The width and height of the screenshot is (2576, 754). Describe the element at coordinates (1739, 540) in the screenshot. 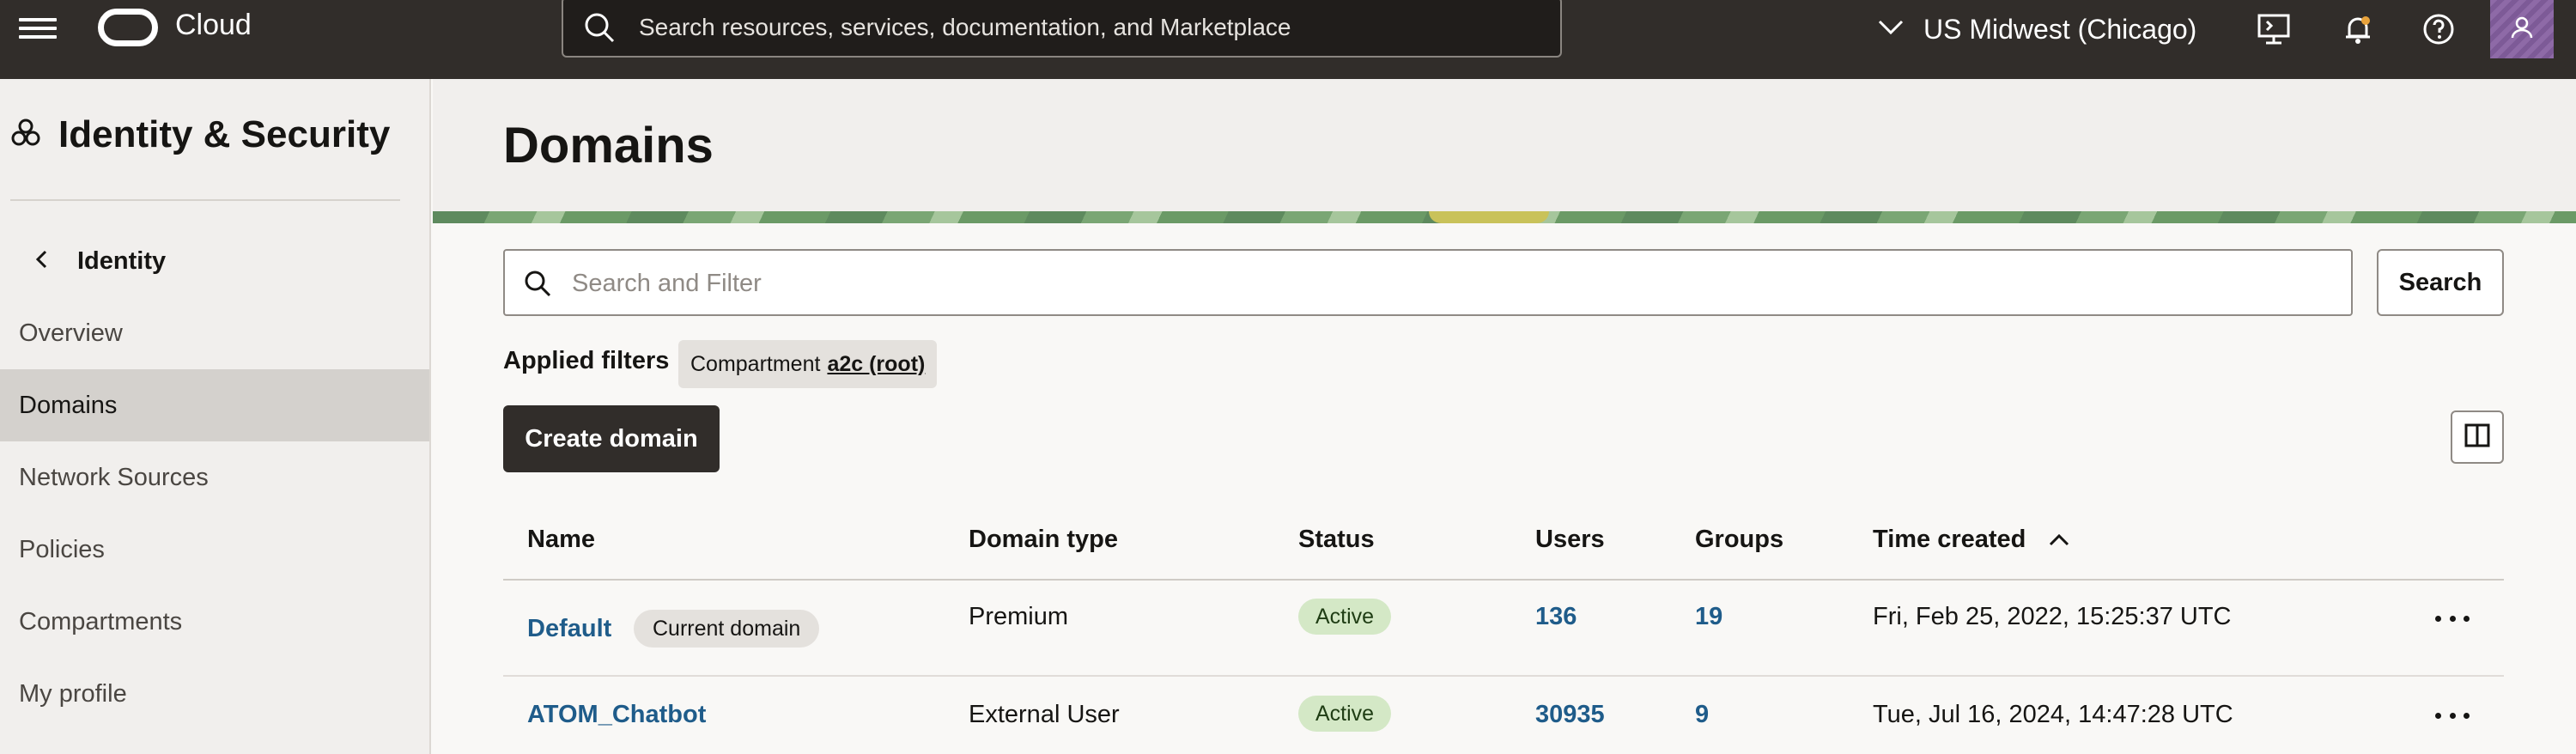

I see `column-header-groups: Groups` at that location.